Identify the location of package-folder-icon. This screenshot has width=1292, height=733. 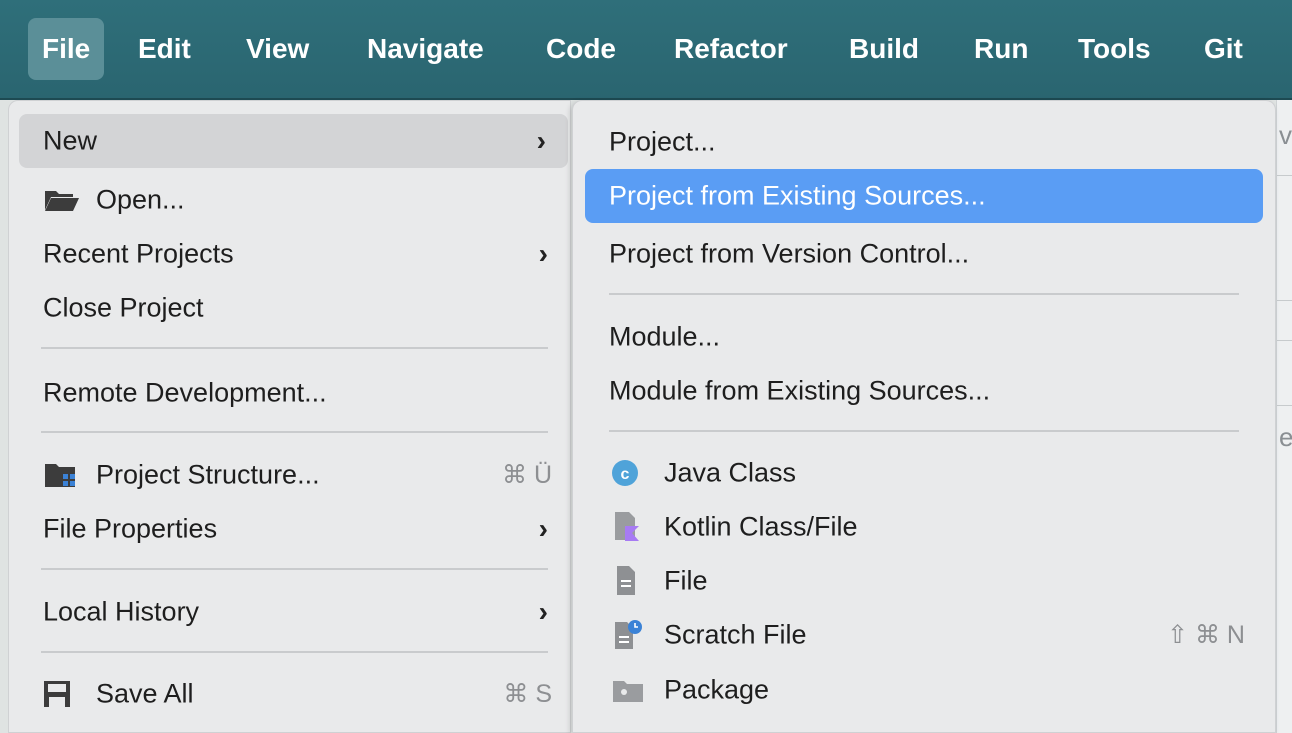
(628, 690).